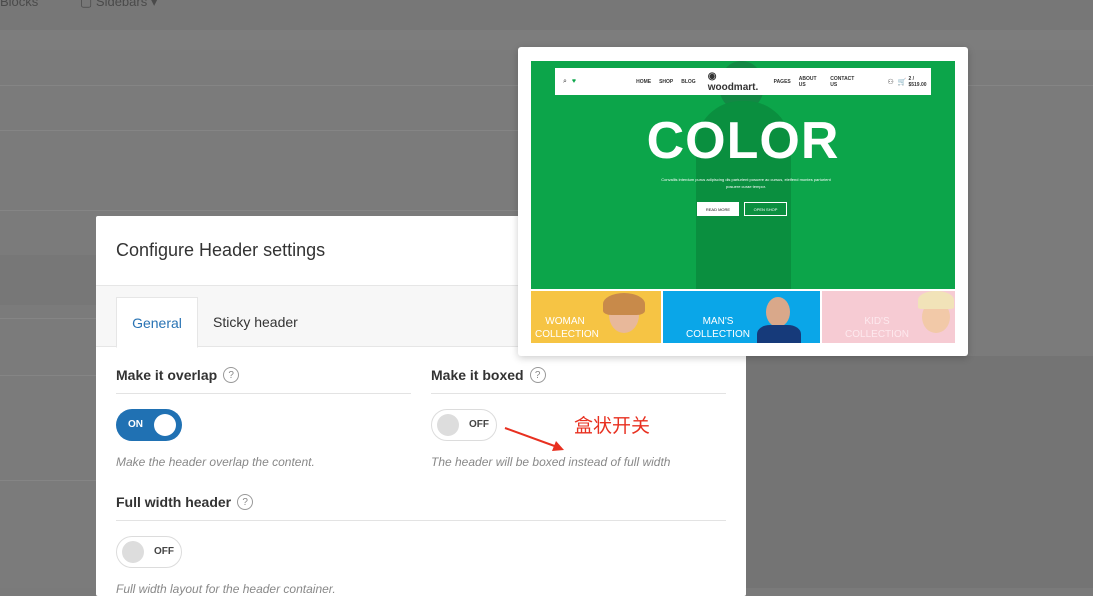  What do you see at coordinates (902, 82) in the screenshot?
I see `cart-icon: 🛒` at bounding box center [902, 82].